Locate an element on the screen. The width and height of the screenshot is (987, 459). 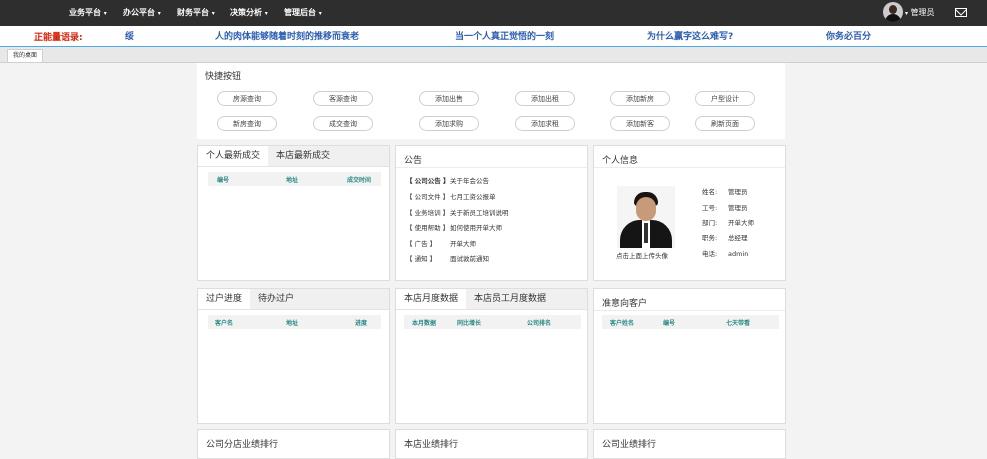
ticker-item: 当一个人真正觉悟的一刻 is located at coordinates (505, 37).